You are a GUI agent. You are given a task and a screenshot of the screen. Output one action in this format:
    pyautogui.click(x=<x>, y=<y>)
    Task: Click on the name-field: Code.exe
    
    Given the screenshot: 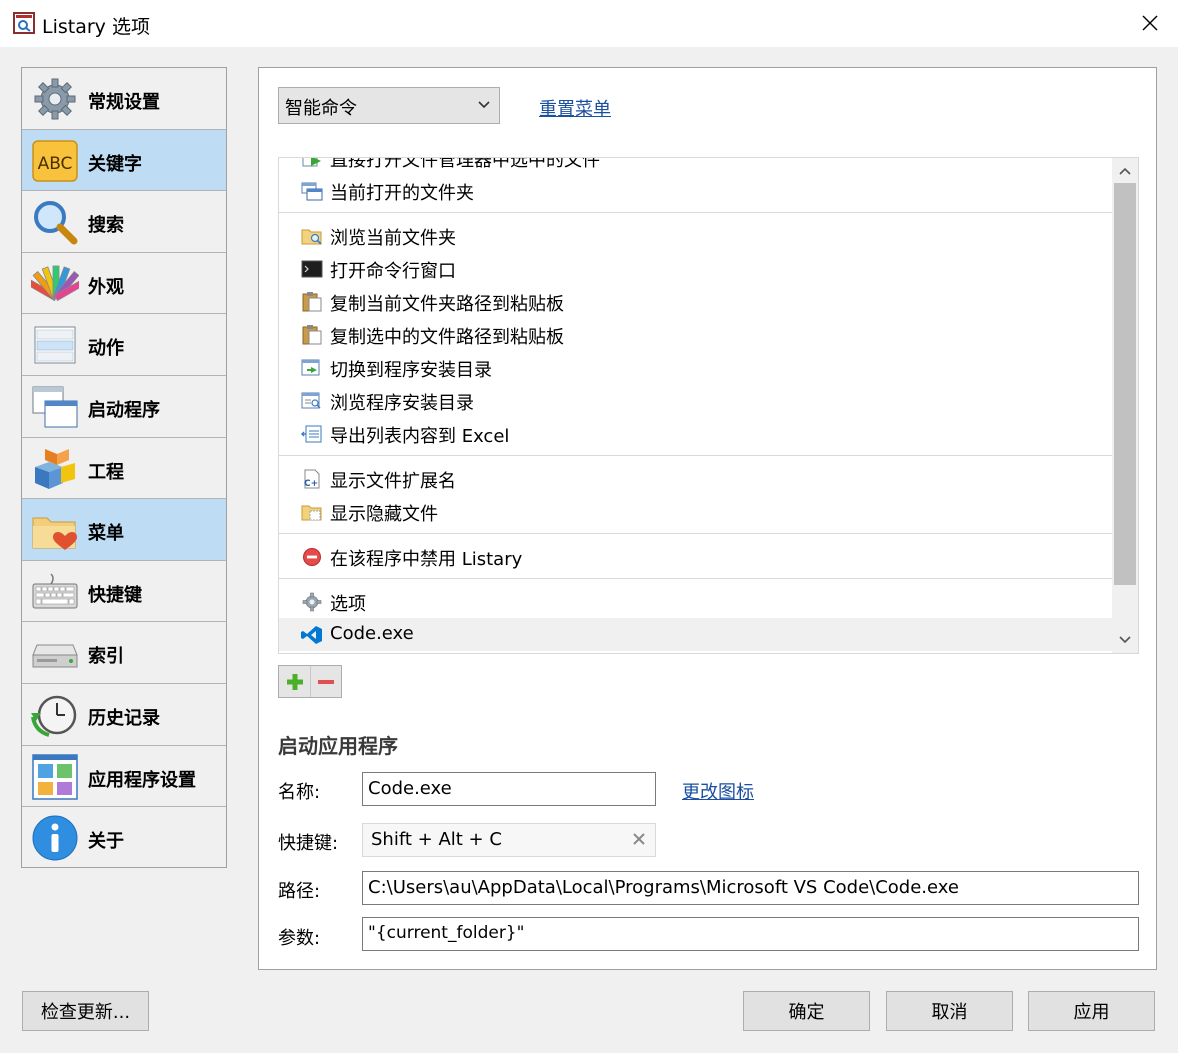 What is the action you would take?
    pyautogui.click(x=509, y=789)
    